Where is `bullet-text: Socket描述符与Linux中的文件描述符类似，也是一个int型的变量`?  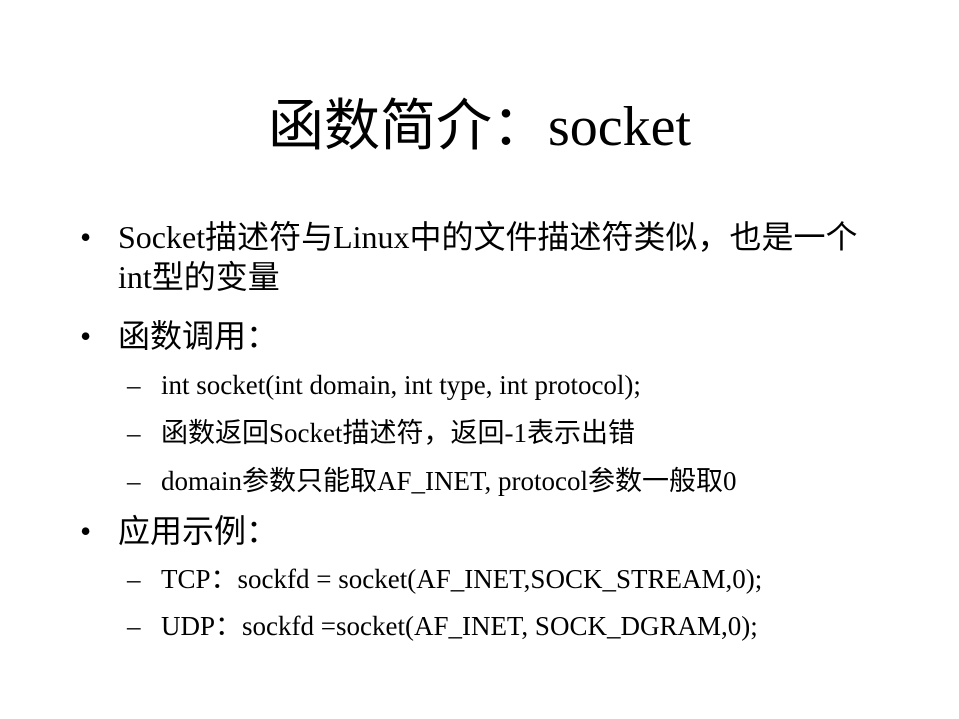
bullet-text: Socket描述符与Linux中的文件描述符类似，也是一个int型的变量 is located at coordinates (488, 257).